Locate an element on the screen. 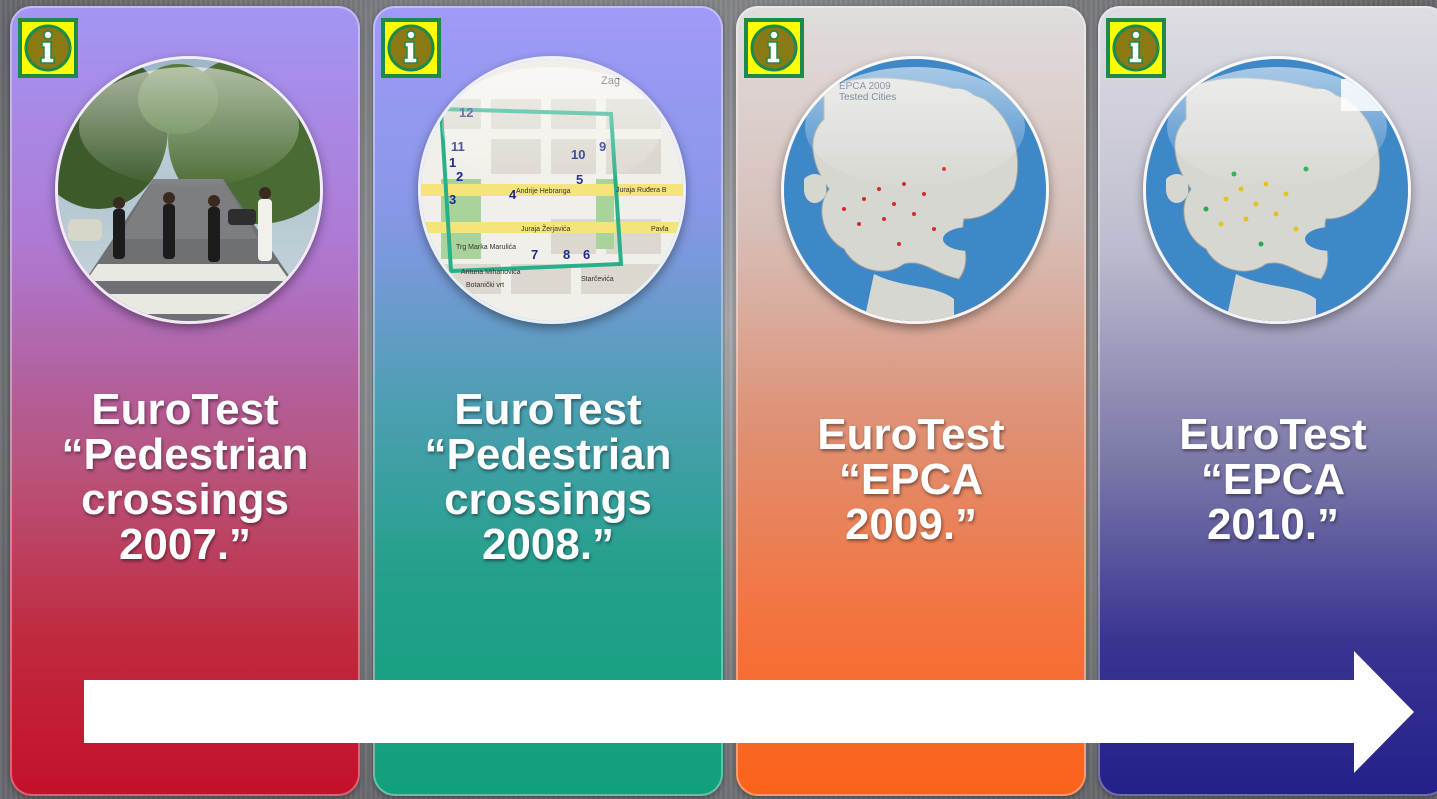  card-caption: EuroTest “EPCA 2009.” is located at coordinates (911, 479).